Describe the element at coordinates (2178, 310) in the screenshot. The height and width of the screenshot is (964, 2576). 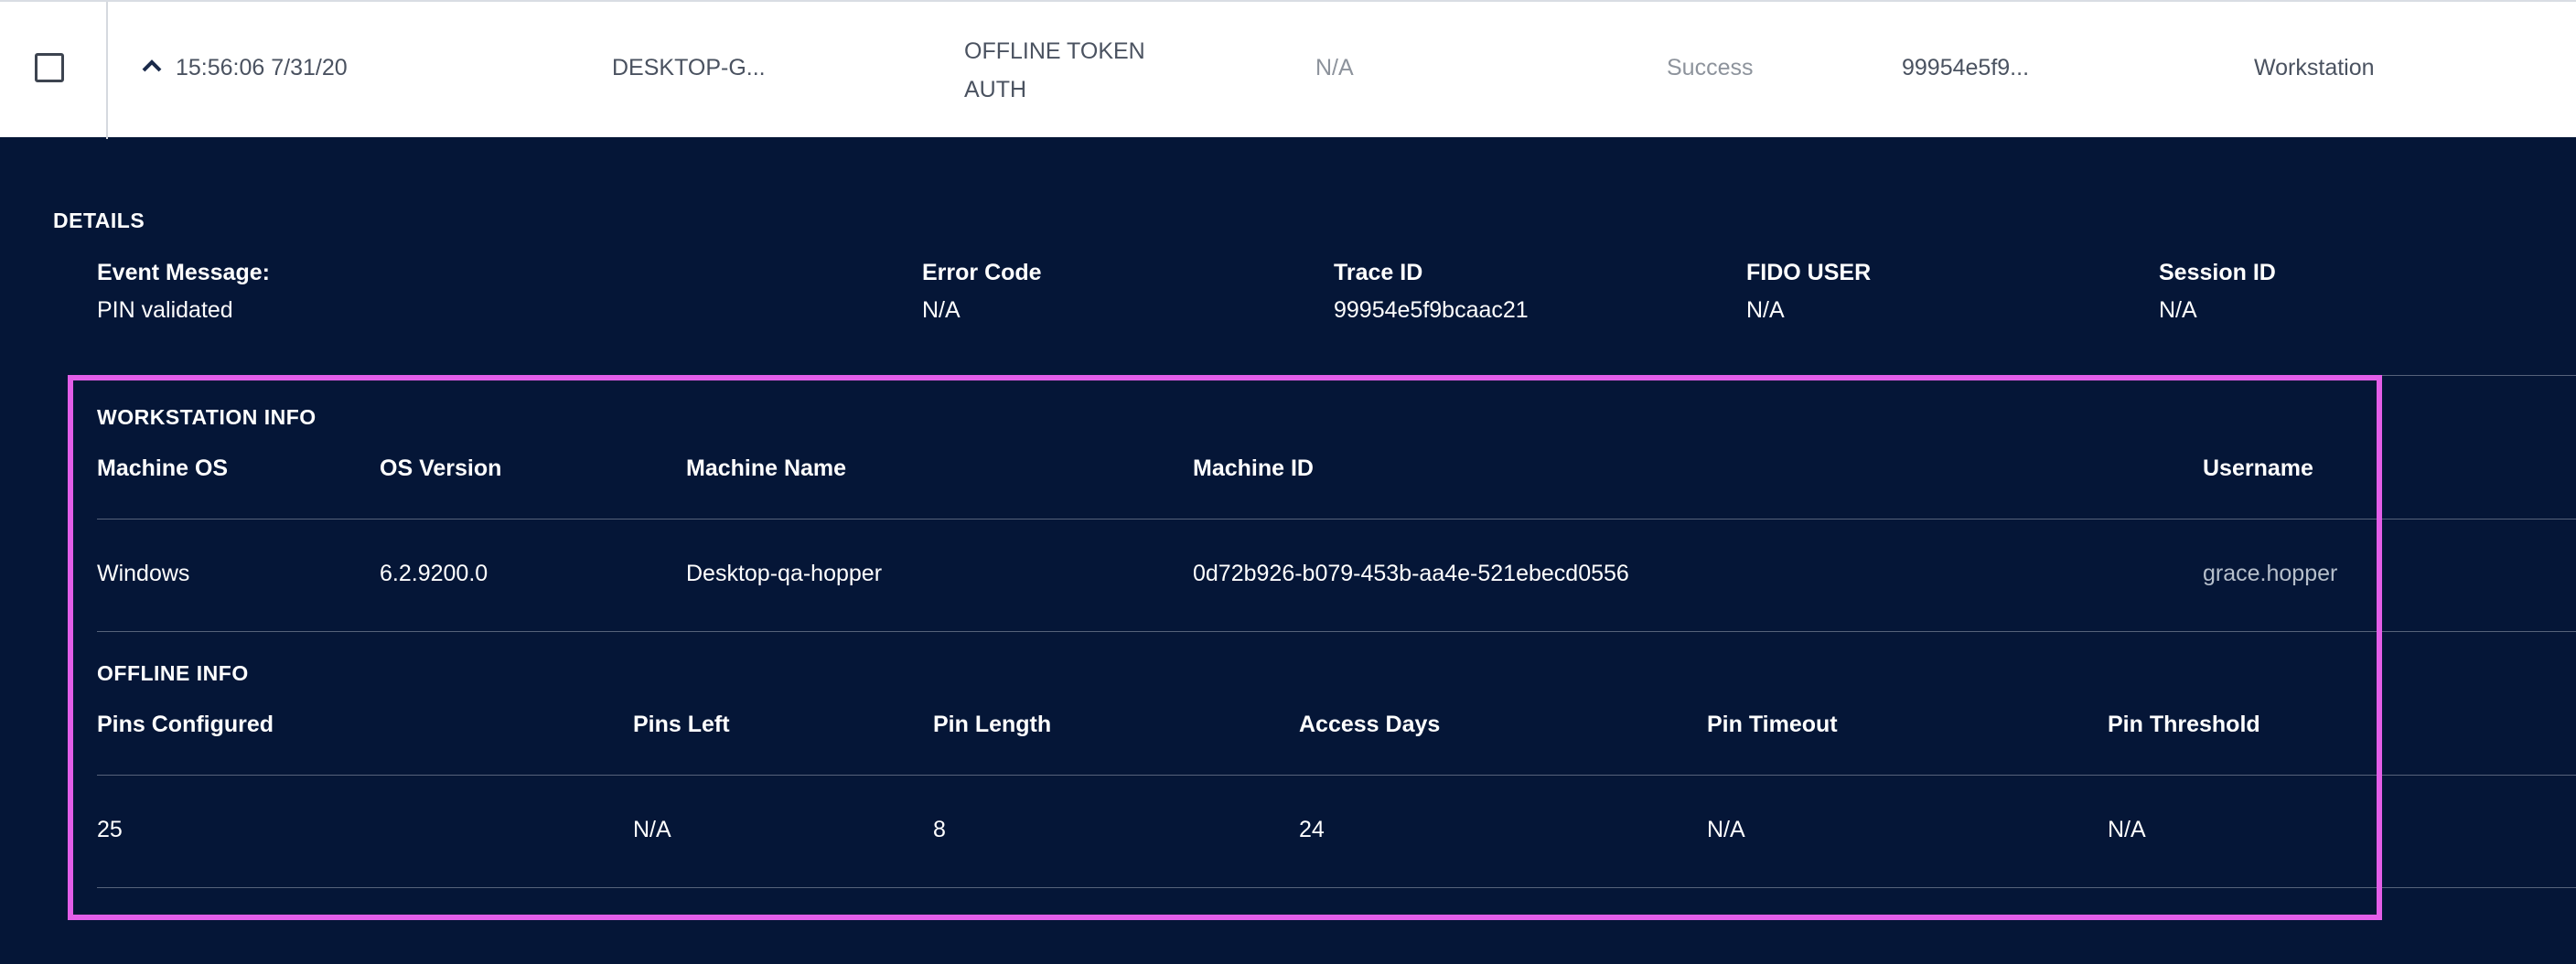
I see `session-id-value: N/A` at that location.